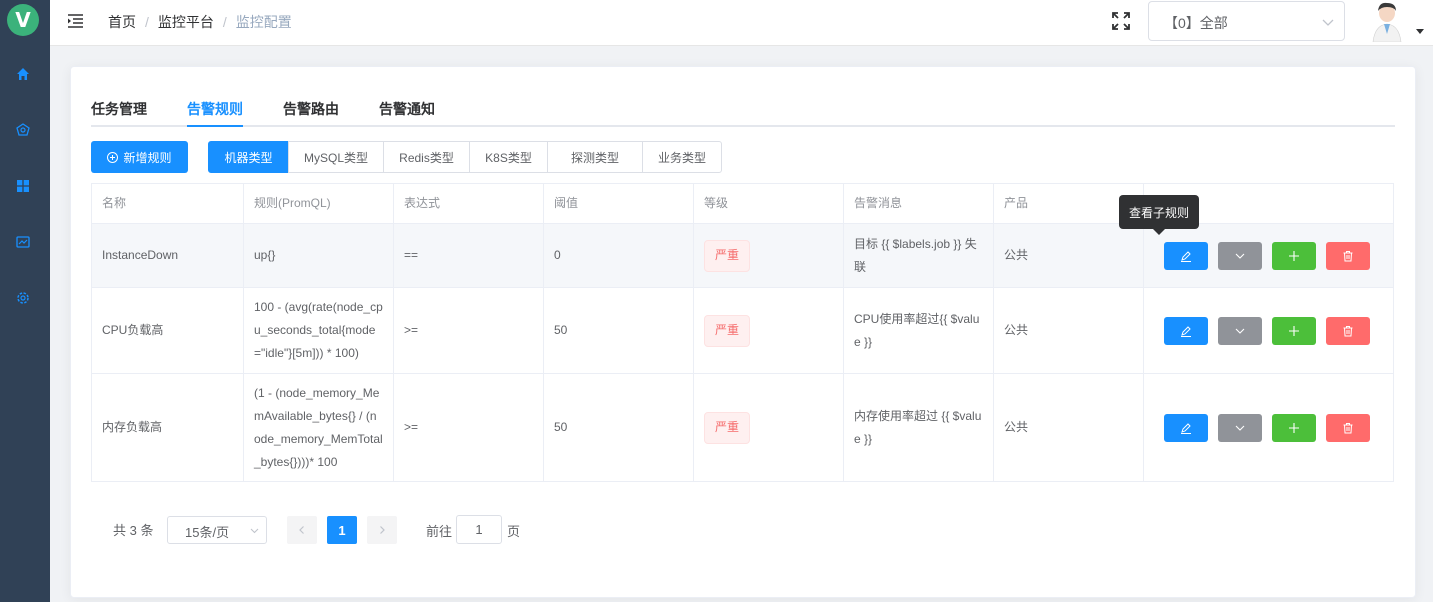 The width and height of the screenshot is (1433, 602). What do you see at coordinates (186, 22) in the screenshot?
I see `breadcrumb-monitor-platform: 监控平台` at bounding box center [186, 22].